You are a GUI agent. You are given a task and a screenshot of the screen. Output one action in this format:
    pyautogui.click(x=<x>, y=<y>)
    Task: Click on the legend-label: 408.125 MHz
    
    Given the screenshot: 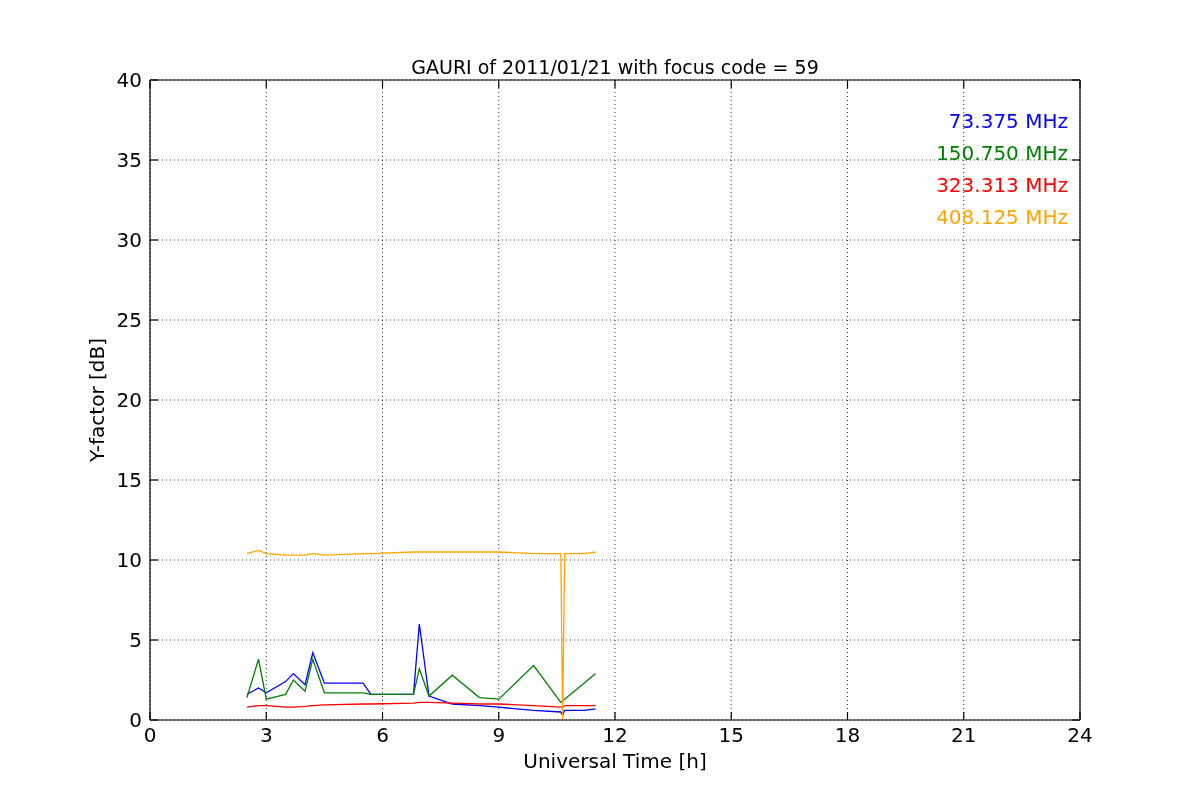 What is the action you would take?
    pyautogui.click(x=1002, y=217)
    